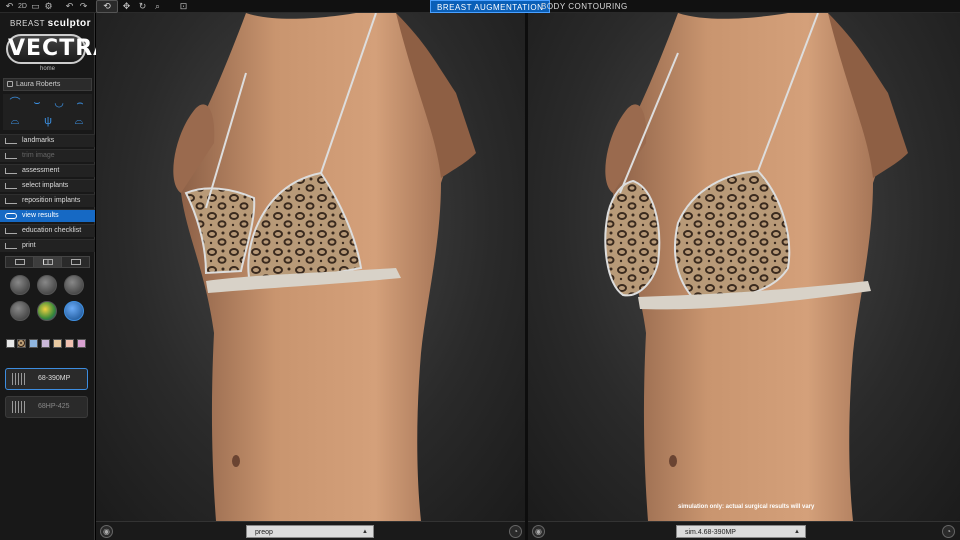 The image size is (960, 540). Describe the element at coordinates (11, 216) in the screenshot. I see `eye-icon` at that location.